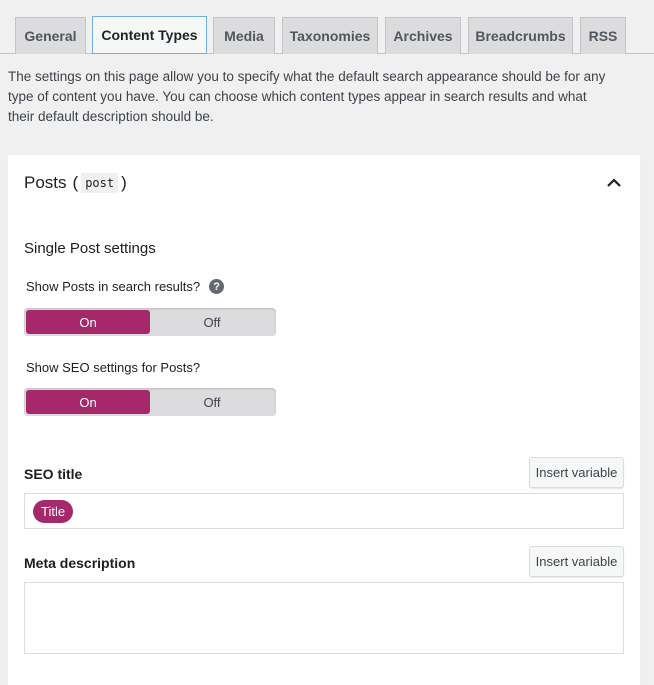 The height and width of the screenshot is (685, 654). What do you see at coordinates (53, 474) in the screenshot?
I see `seo-title-label: SEO title` at bounding box center [53, 474].